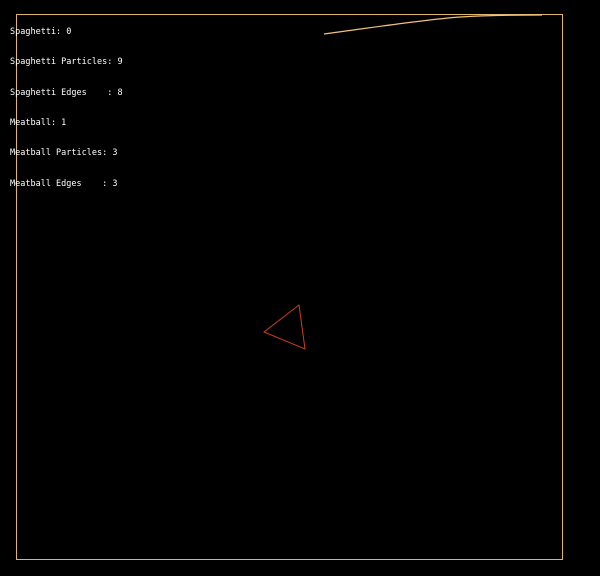  Describe the element at coordinates (38, 123) in the screenshot. I see `meatball-count-label: Meatball: 1` at that location.